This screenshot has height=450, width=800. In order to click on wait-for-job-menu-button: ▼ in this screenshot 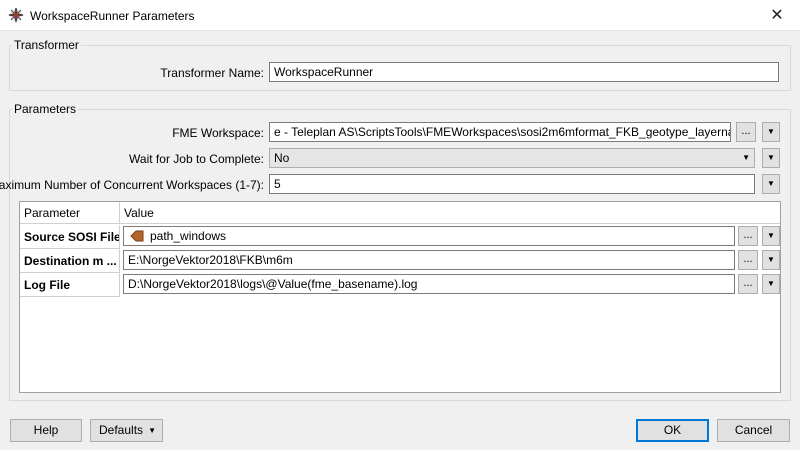, I will do `click(771, 158)`.